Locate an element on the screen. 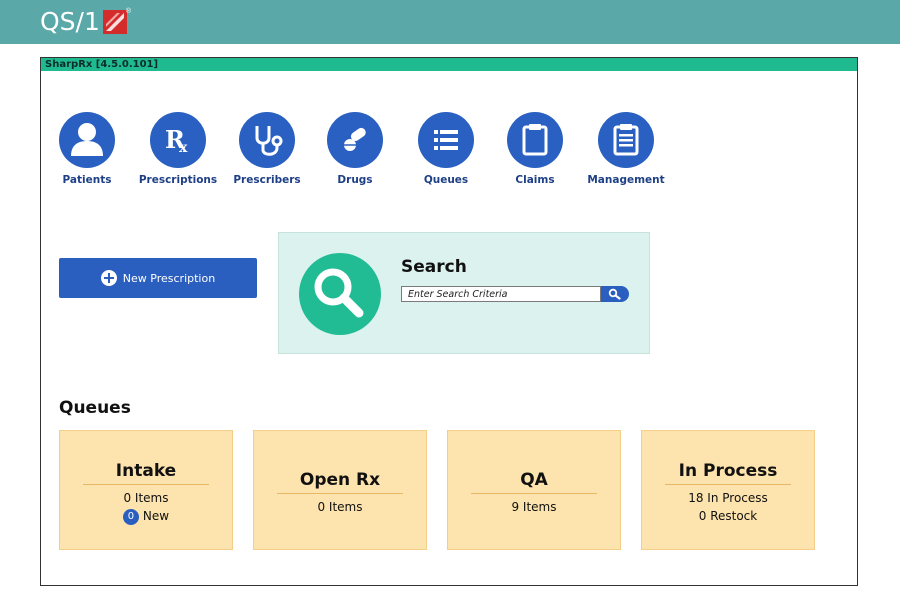 Image resolution: width=900 pixels, height=599 pixels. nav-label: Prescriptions is located at coordinates (178, 180).